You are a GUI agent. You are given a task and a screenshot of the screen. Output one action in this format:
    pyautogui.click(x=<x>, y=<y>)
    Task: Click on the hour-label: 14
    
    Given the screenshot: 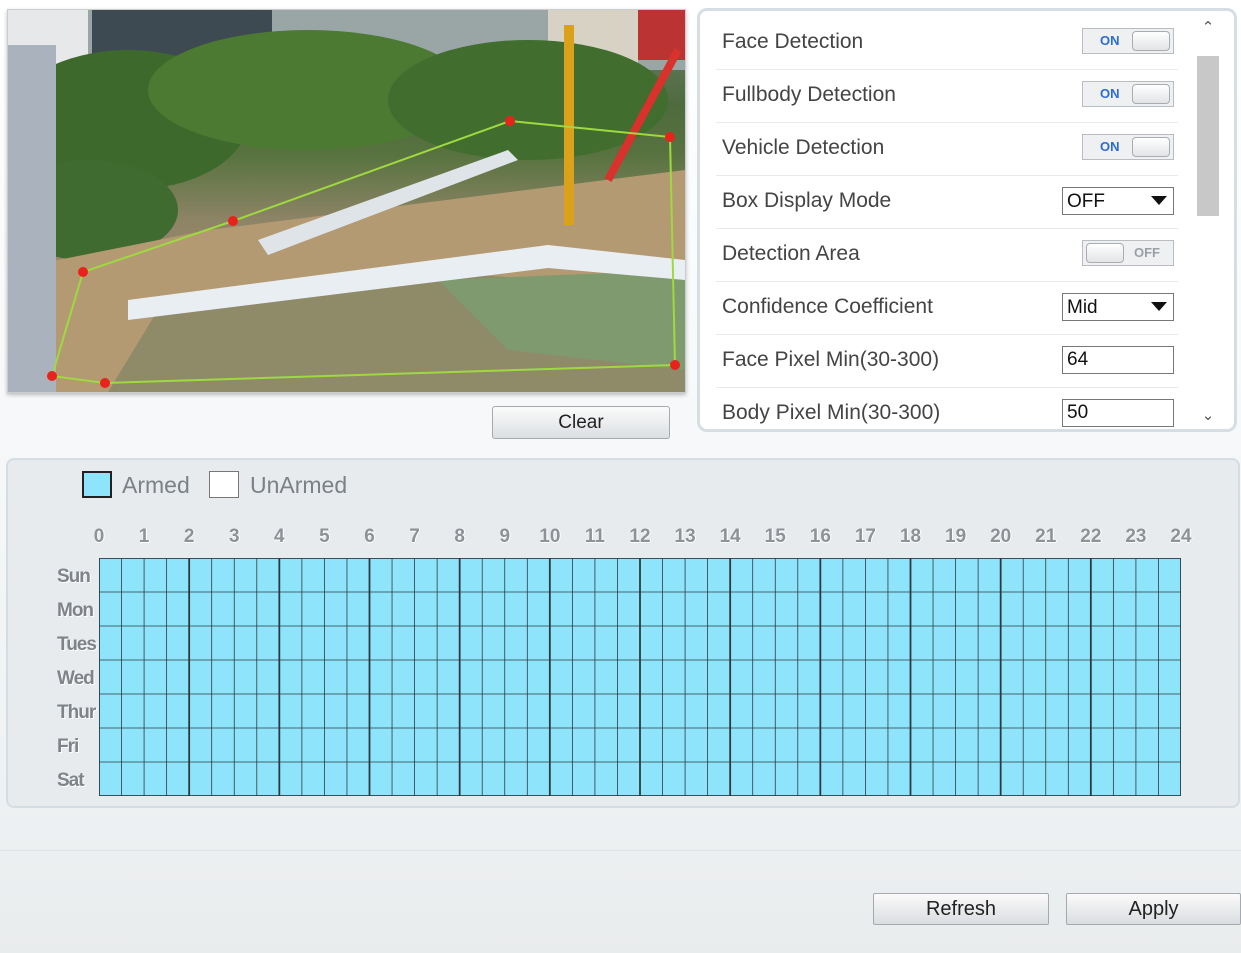 What is the action you would take?
    pyautogui.click(x=730, y=536)
    